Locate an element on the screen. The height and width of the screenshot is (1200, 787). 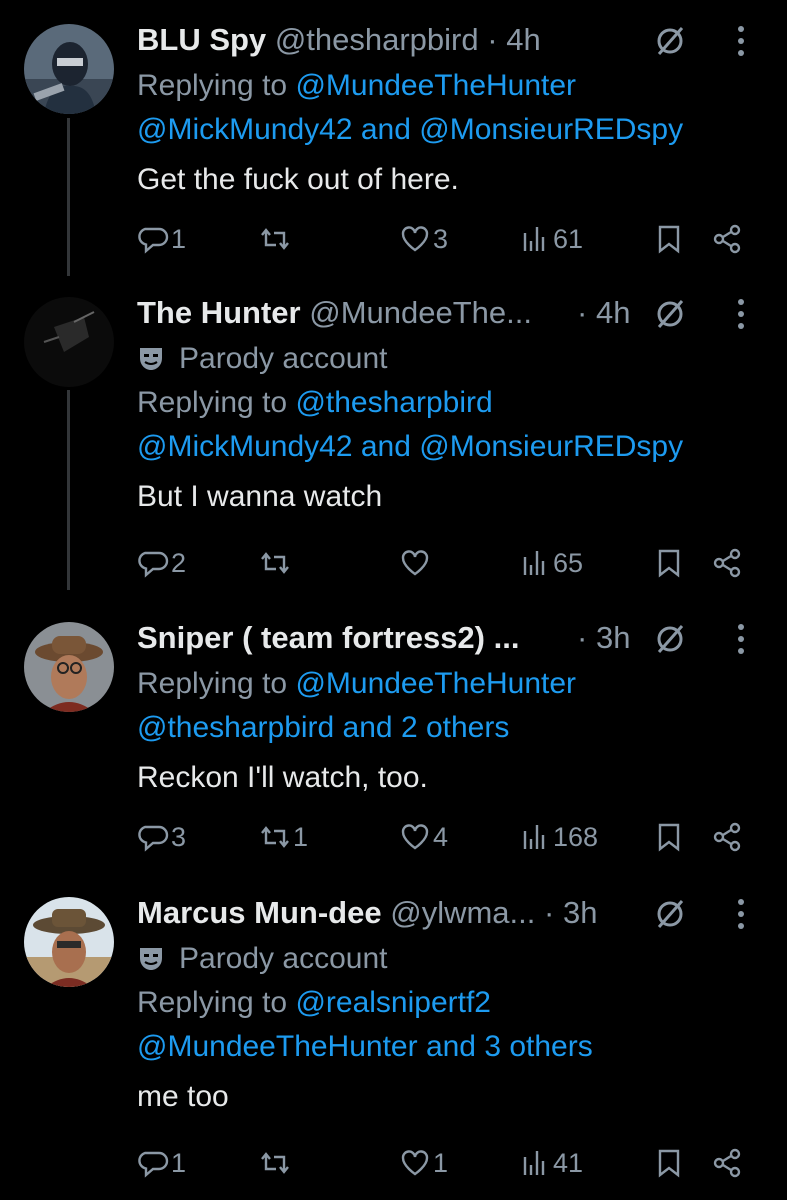
mention-link: @MundeeTheHunter and 3 others is located at coordinates (462, 1047).